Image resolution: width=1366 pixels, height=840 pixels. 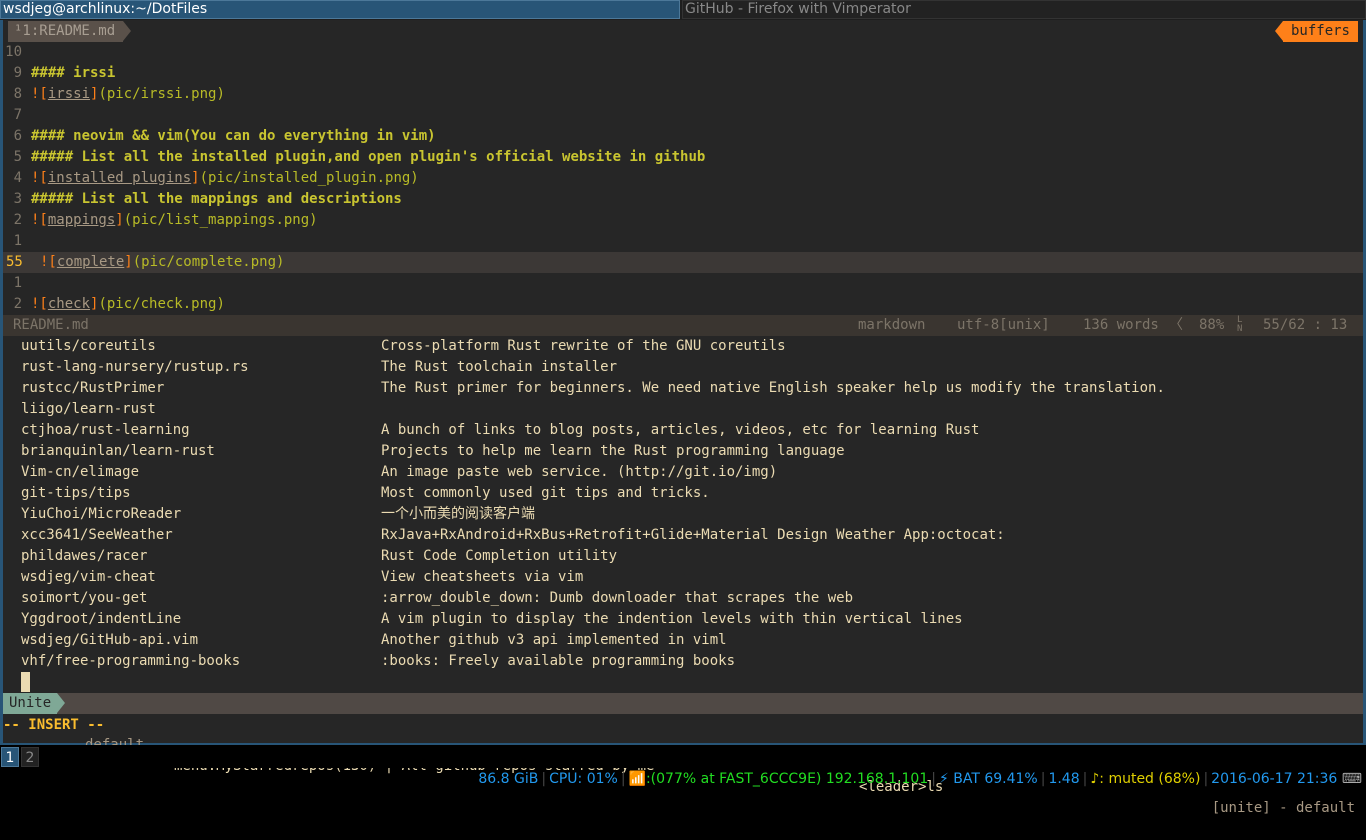 What do you see at coordinates (51, 325) in the screenshot?
I see `status-filename: README.md` at bounding box center [51, 325].